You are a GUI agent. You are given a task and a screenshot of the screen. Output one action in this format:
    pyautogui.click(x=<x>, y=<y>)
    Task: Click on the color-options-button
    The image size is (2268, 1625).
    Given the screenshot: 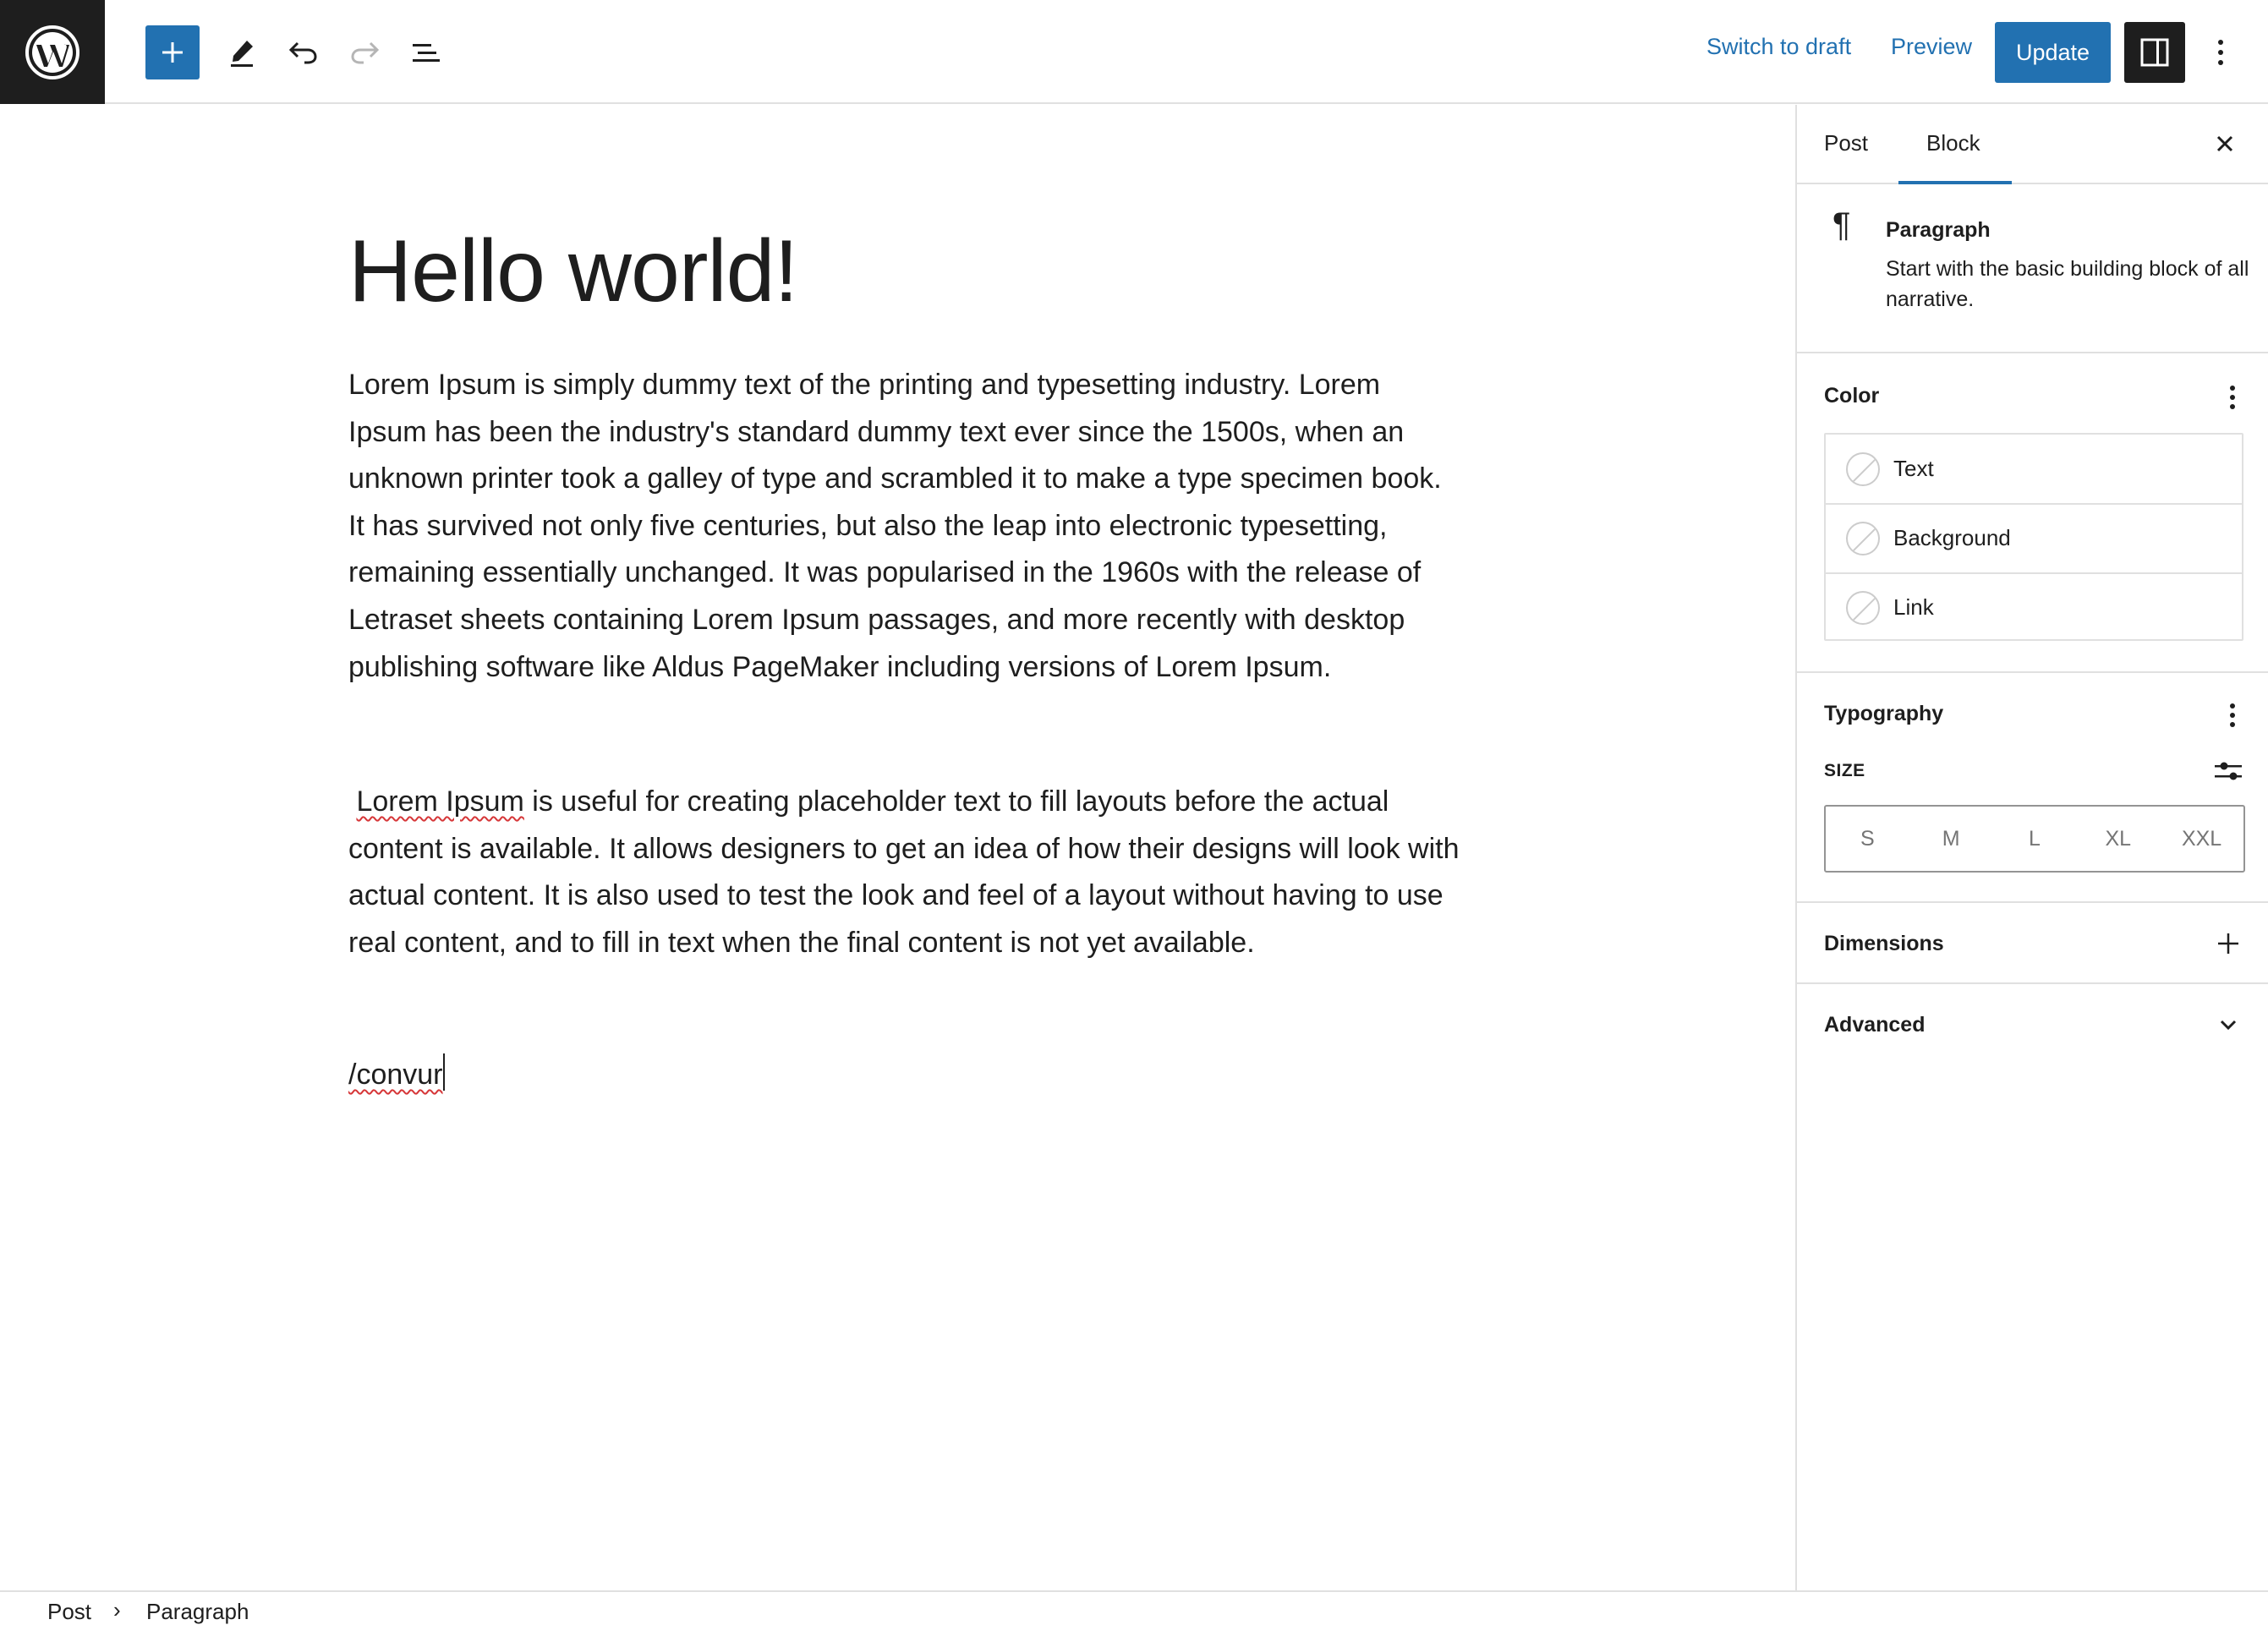 What is the action you would take?
    pyautogui.click(x=2232, y=397)
    